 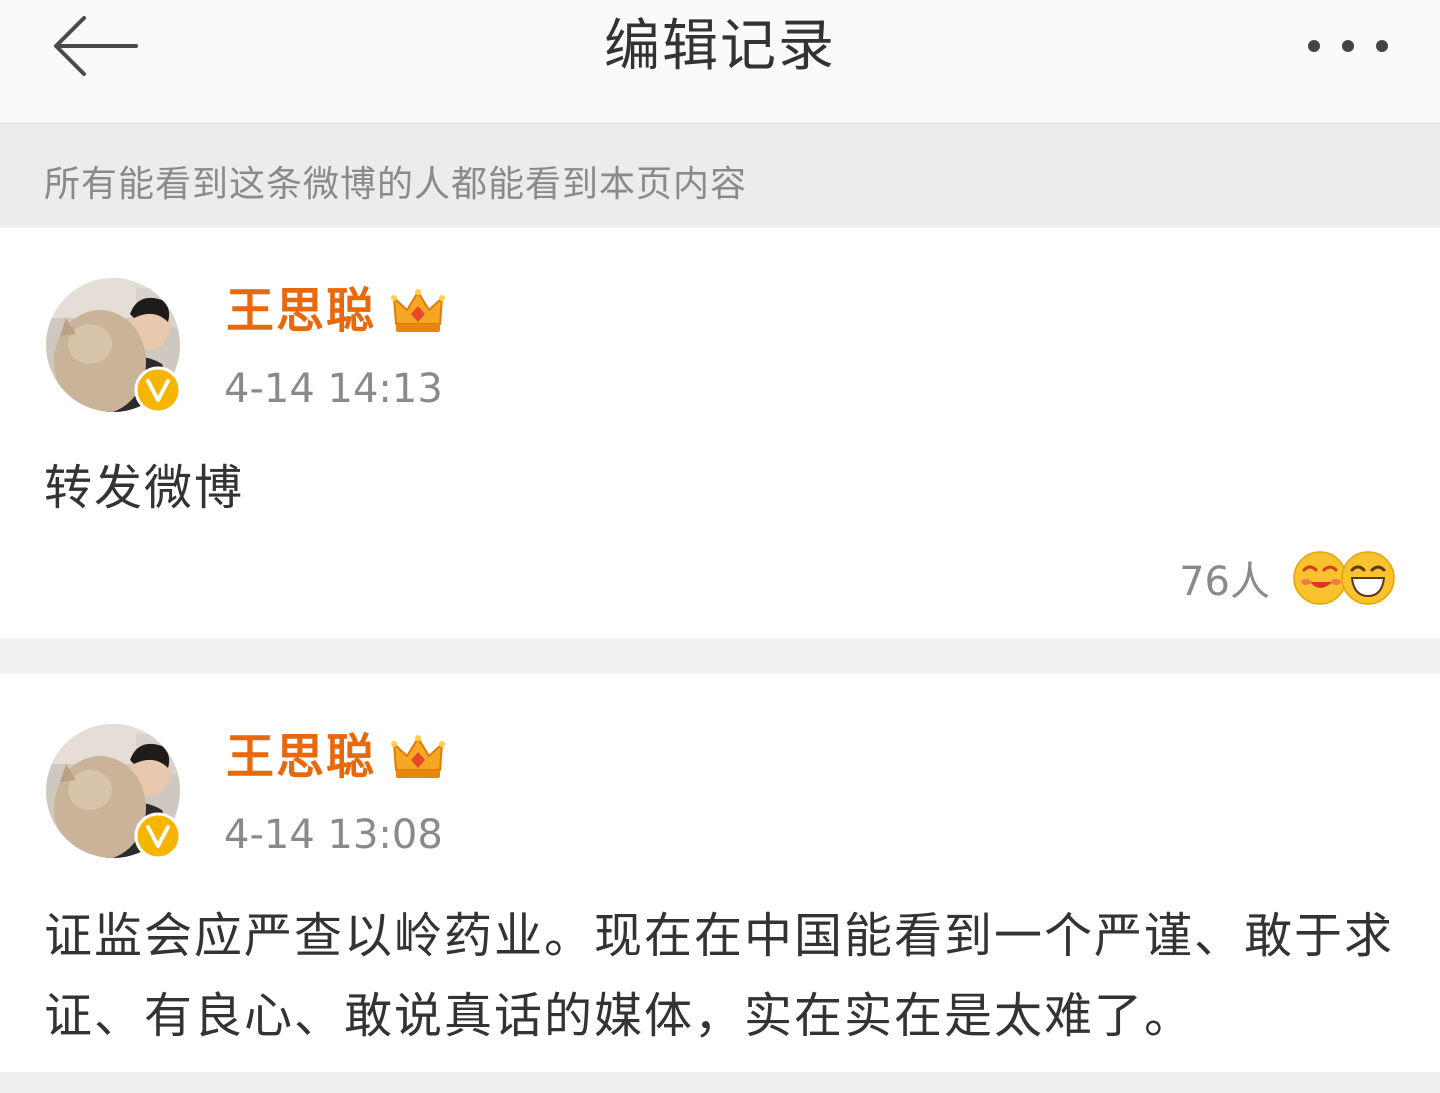 I want to click on laughing-emoji-icon, so click(x=1368, y=578).